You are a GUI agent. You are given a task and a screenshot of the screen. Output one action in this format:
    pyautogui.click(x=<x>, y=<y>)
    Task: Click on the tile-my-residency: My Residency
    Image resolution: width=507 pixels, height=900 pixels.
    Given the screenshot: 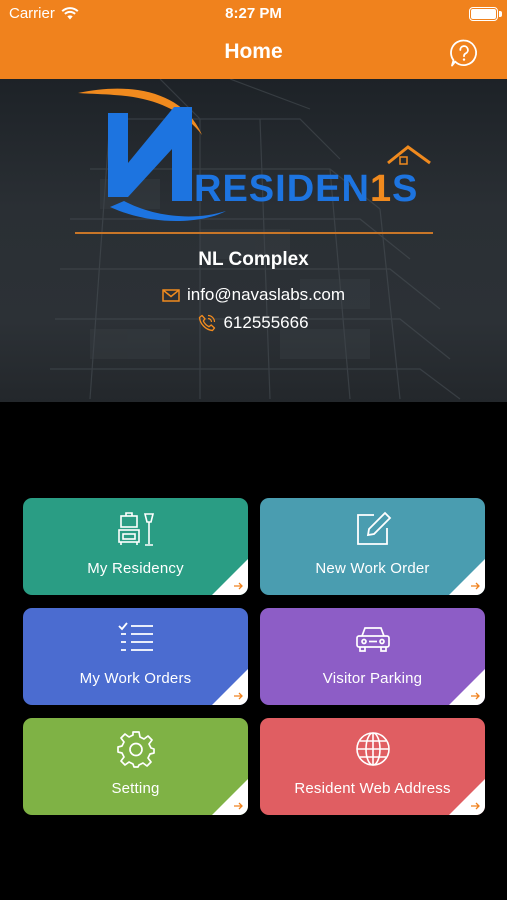 What is the action you would take?
    pyautogui.click(x=135, y=546)
    